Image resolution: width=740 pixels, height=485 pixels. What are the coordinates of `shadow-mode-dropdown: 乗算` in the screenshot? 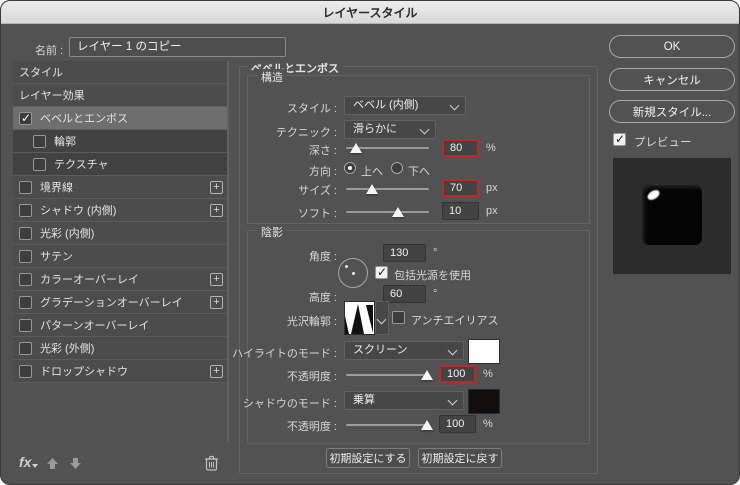 It's located at (404, 400).